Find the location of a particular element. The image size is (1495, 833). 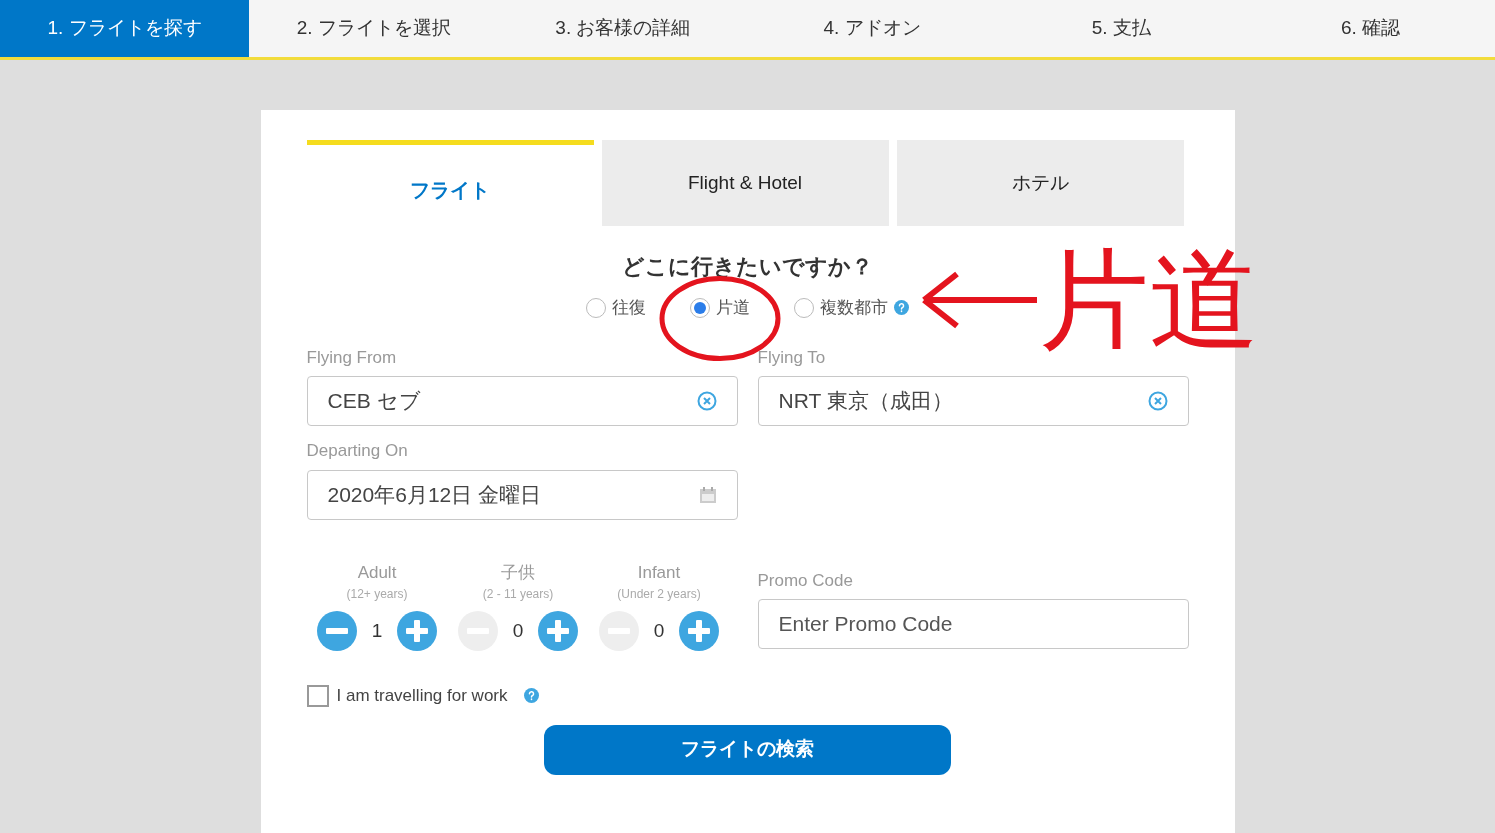

search-flights-button: フライトの検索 is located at coordinates (747, 749).